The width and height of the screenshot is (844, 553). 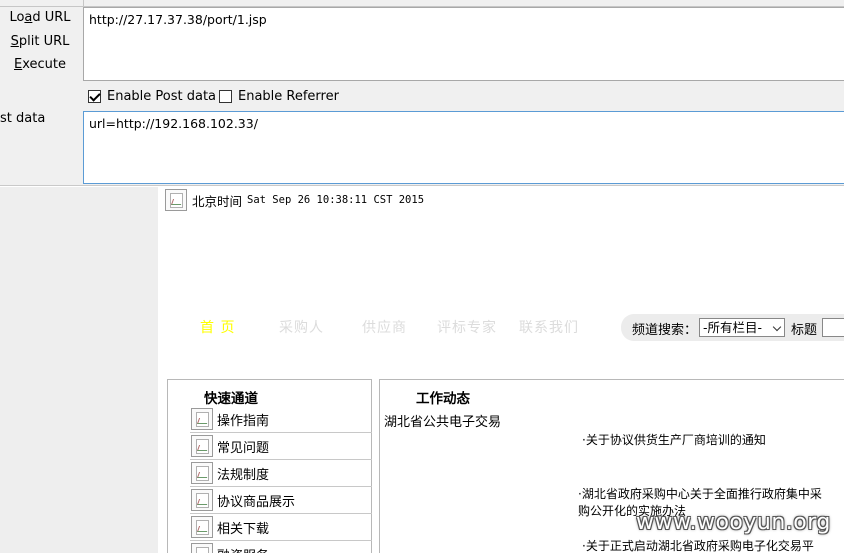 What do you see at coordinates (94, 96) in the screenshot?
I see `checkbox-checked-icon` at bounding box center [94, 96].